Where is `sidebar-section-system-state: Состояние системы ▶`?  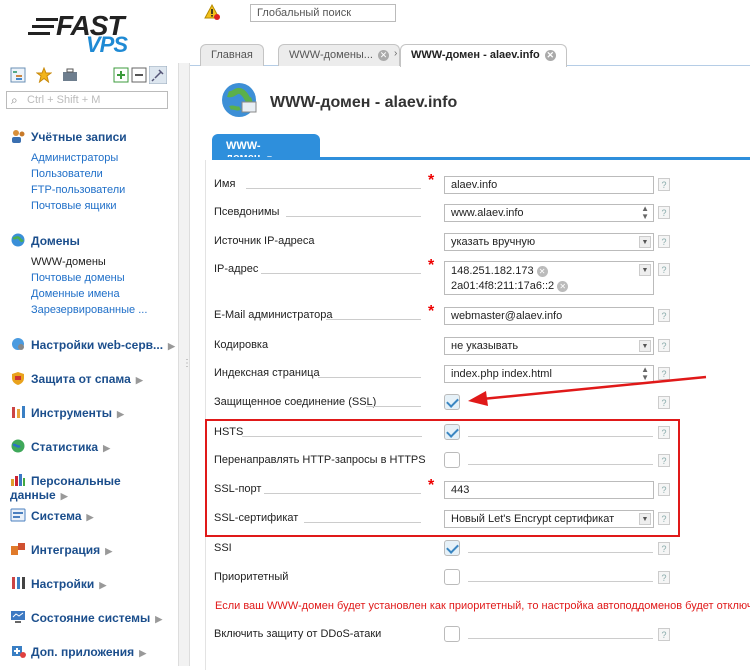
sidebar-section-system-state: Состояние системы ▶ is located at coordinates (86, 617).